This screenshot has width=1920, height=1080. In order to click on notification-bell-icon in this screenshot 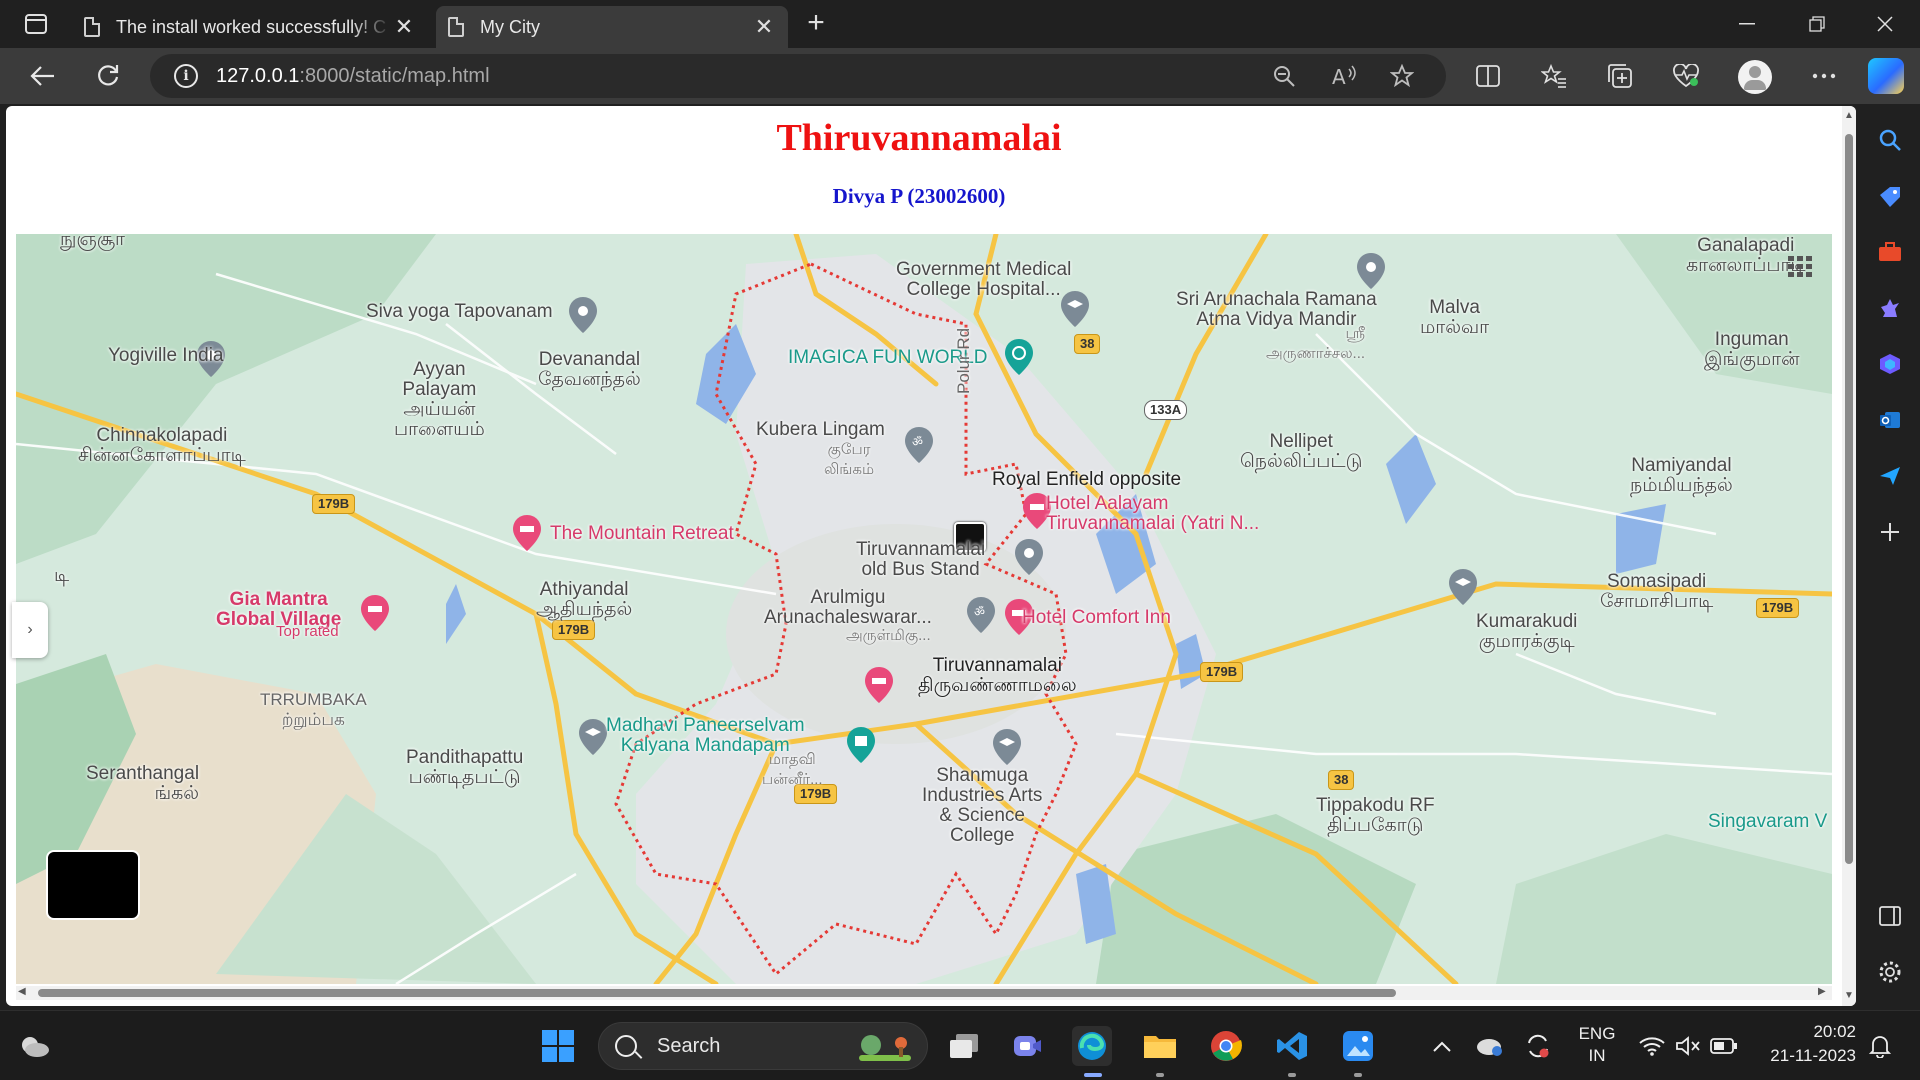, I will do `click(1880, 1046)`.